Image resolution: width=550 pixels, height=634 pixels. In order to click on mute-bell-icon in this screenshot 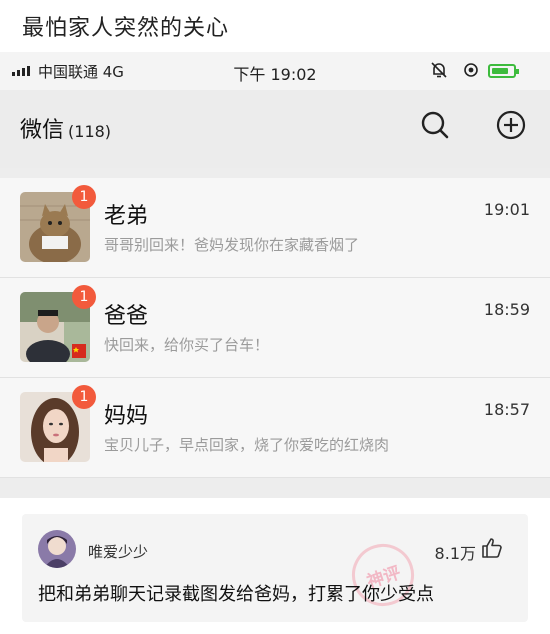, I will do `click(439, 70)`.